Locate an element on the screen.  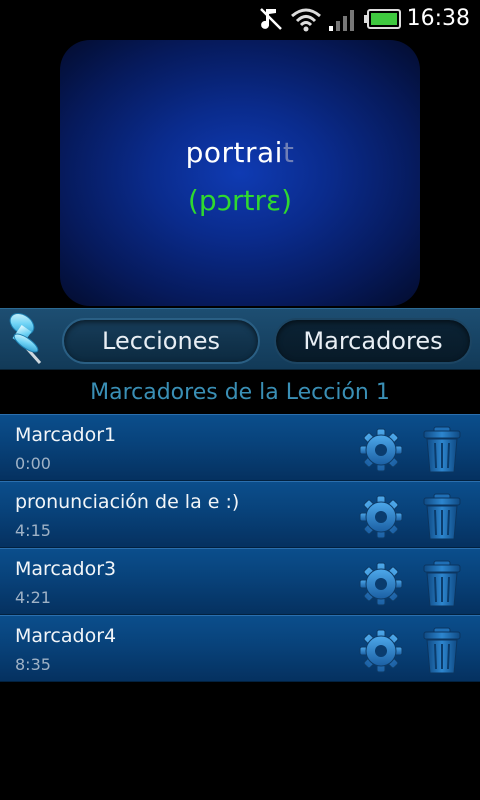
bookmark-name: Marcador4 is located at coordinates (66, 636).